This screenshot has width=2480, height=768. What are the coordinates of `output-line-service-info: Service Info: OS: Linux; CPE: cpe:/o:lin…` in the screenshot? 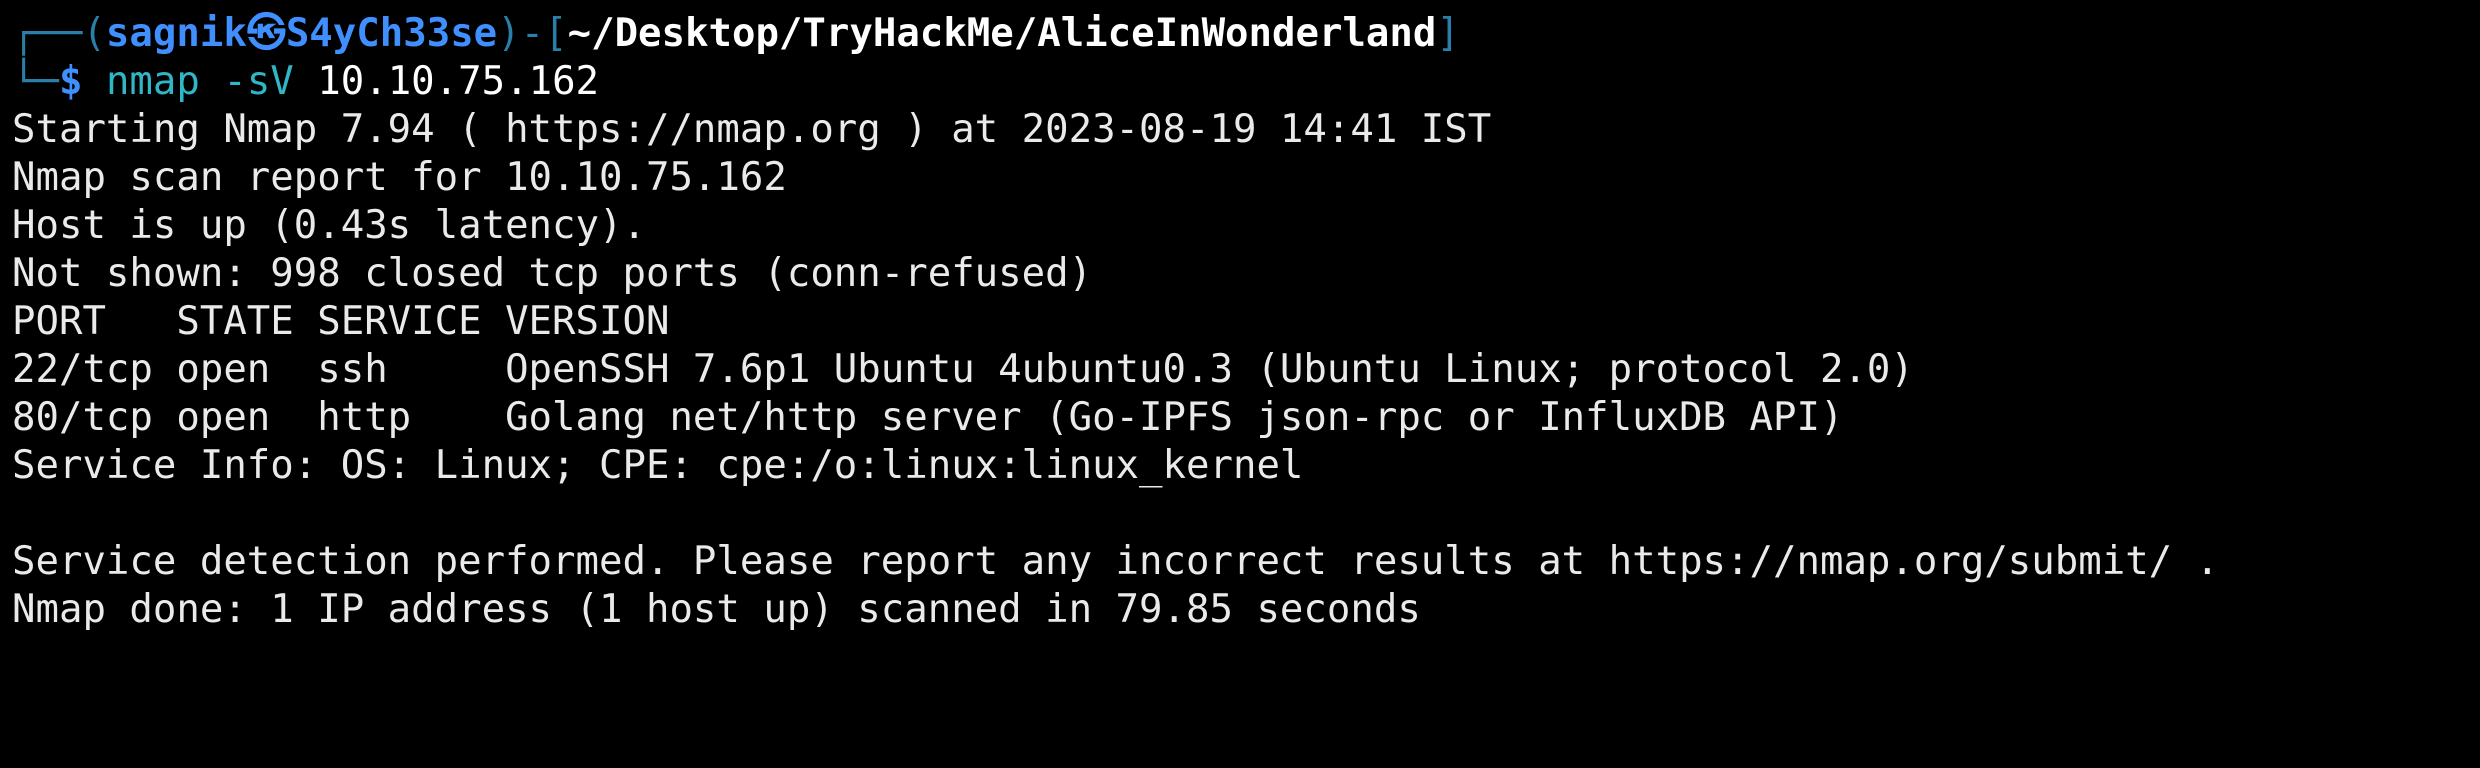 It's located at (658, 465).